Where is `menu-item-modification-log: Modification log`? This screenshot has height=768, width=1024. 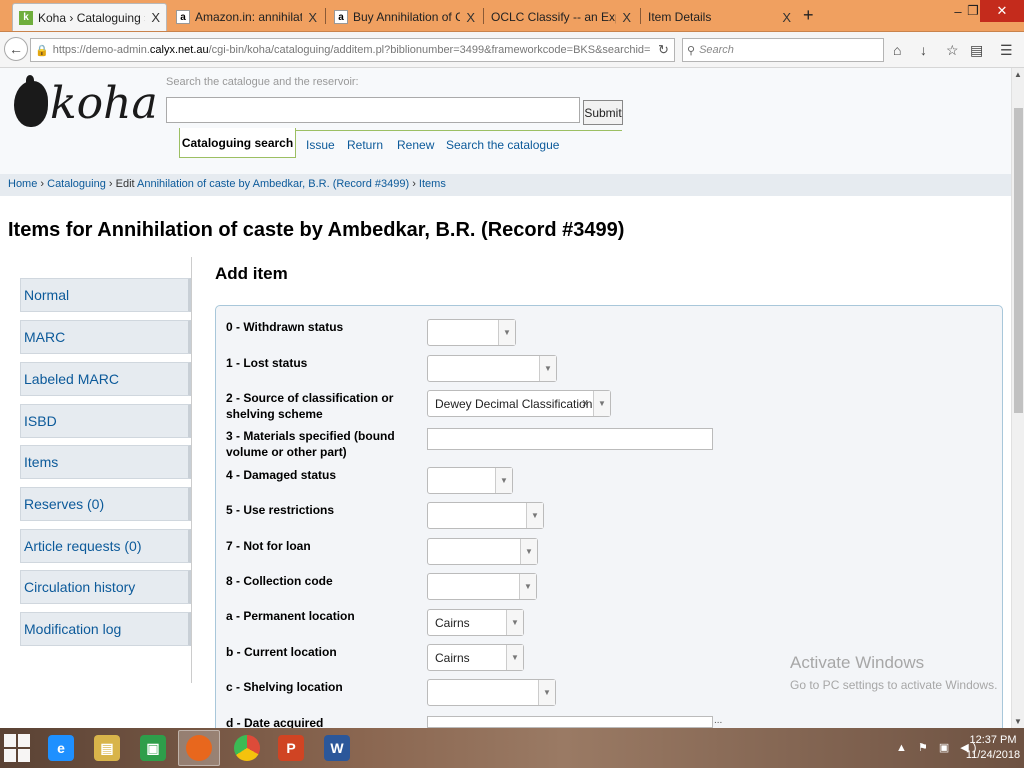
menu-item-modification-log: Modification log is located at coordinates (105, 629).